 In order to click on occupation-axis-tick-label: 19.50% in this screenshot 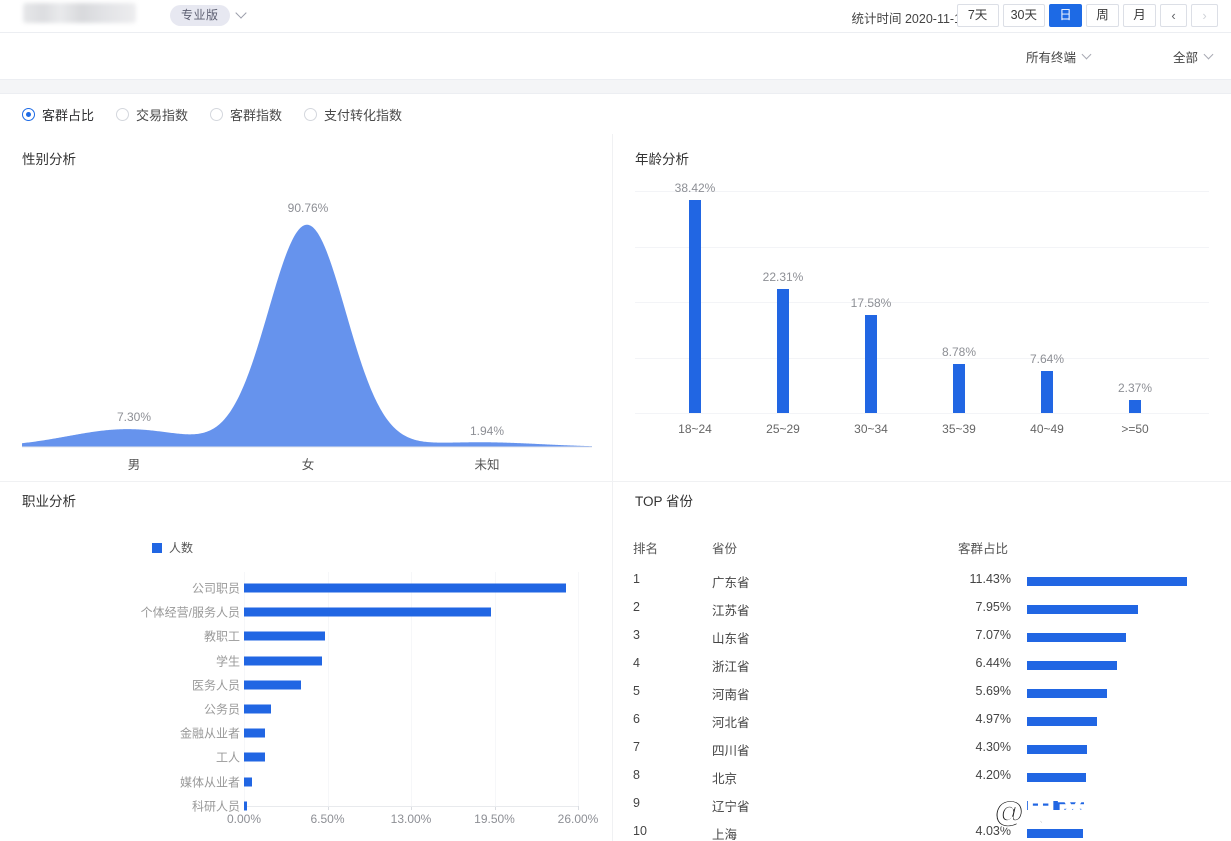, I will do `click(494, 819)`.